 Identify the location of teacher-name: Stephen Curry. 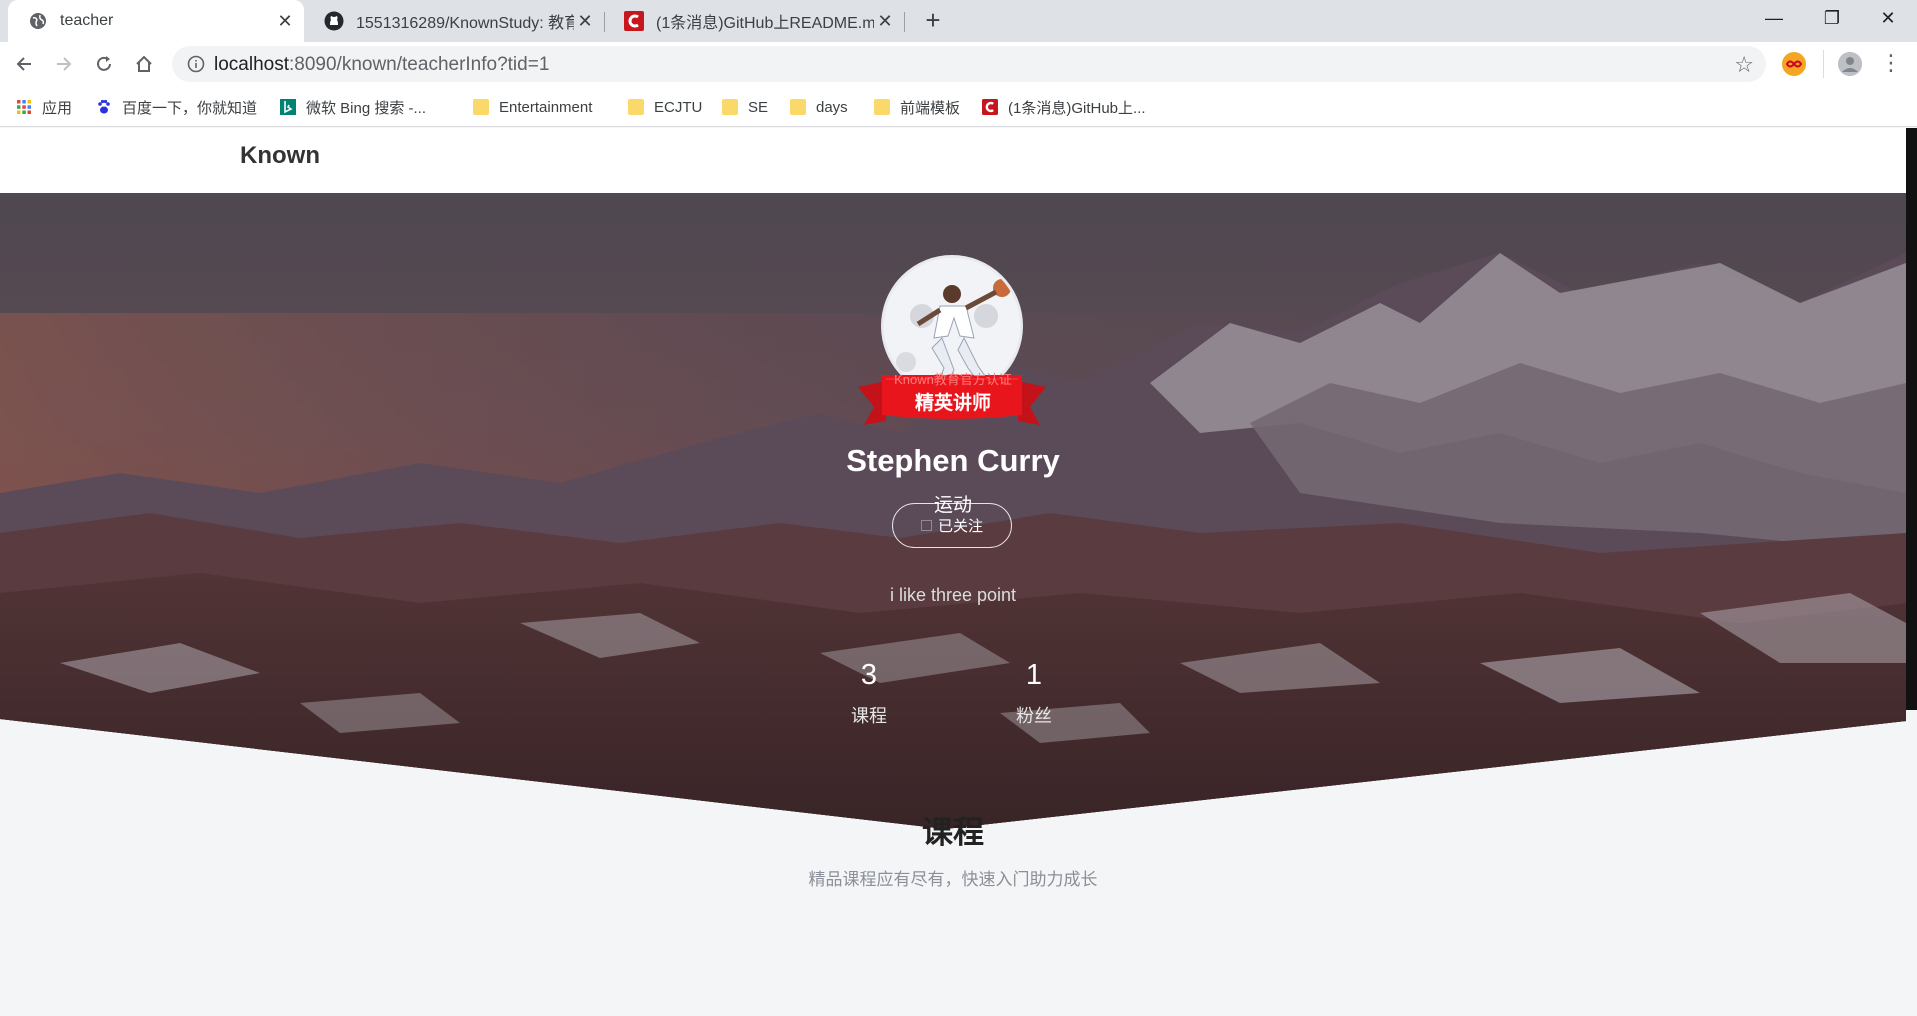
(953, 460).